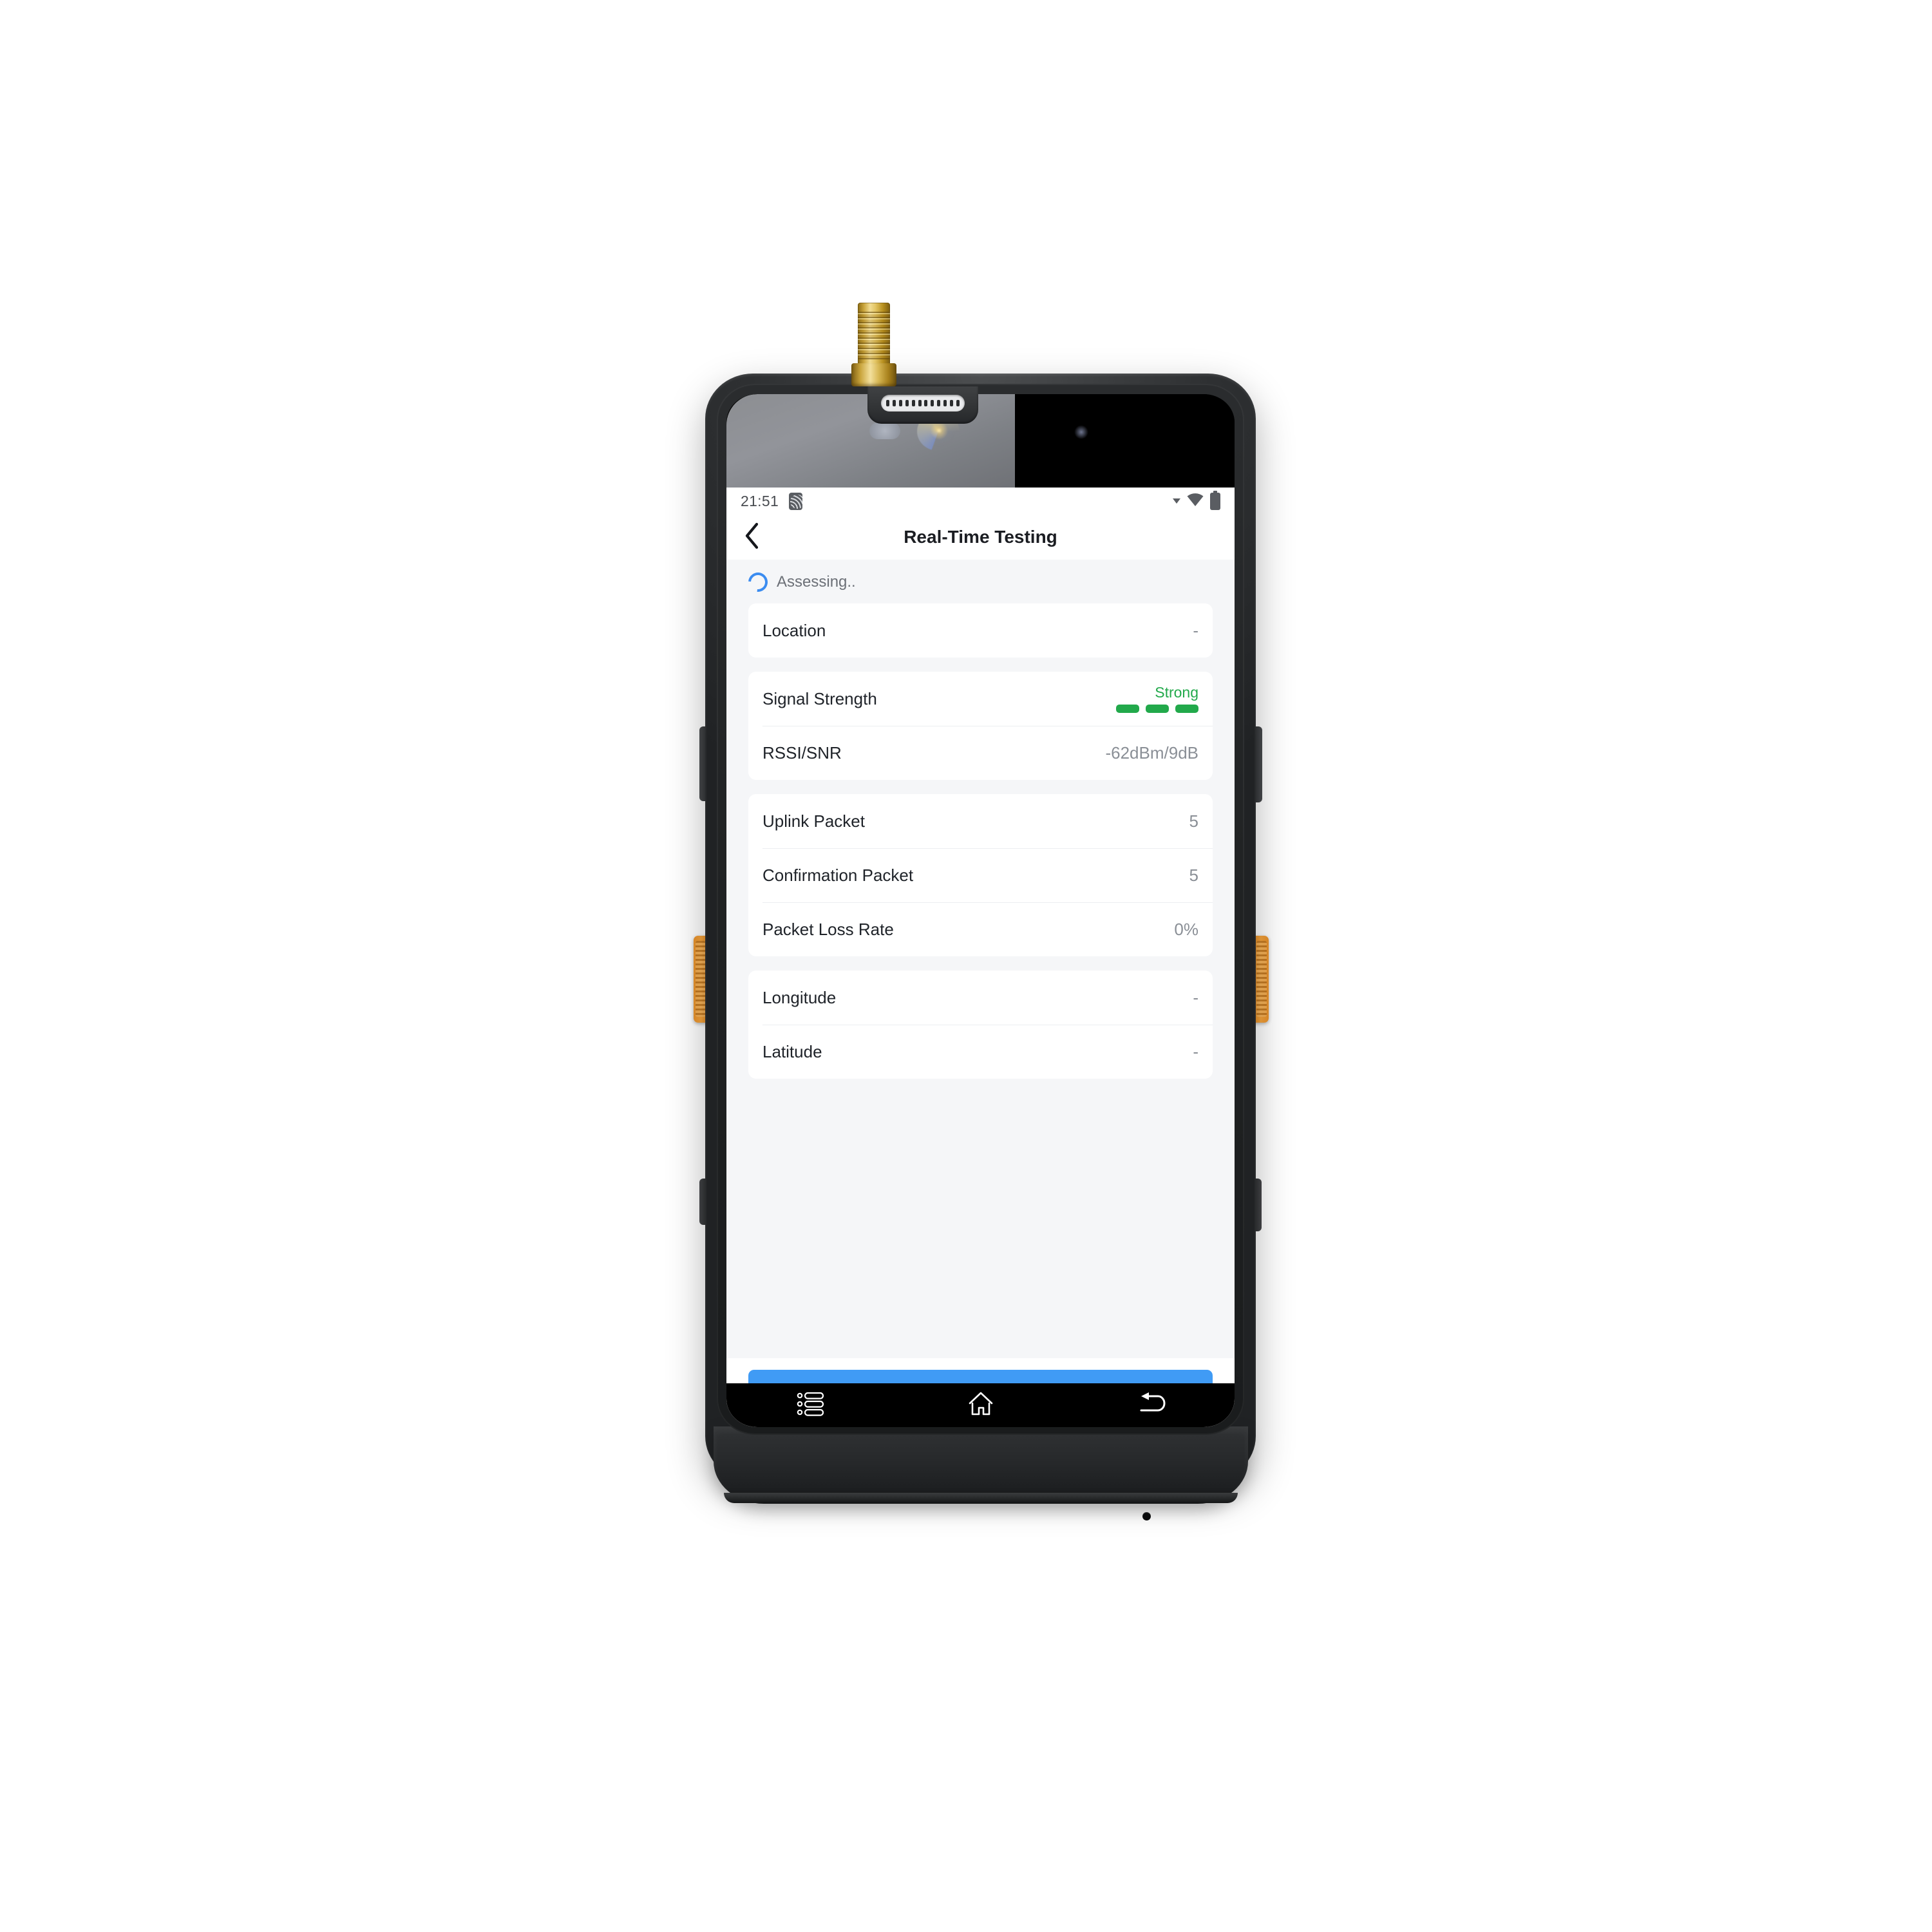  What do you see at coordinates (1176, 501) in the screenshot?
I see `dropdown-caret-icon` at bounding box center [1176, 501].